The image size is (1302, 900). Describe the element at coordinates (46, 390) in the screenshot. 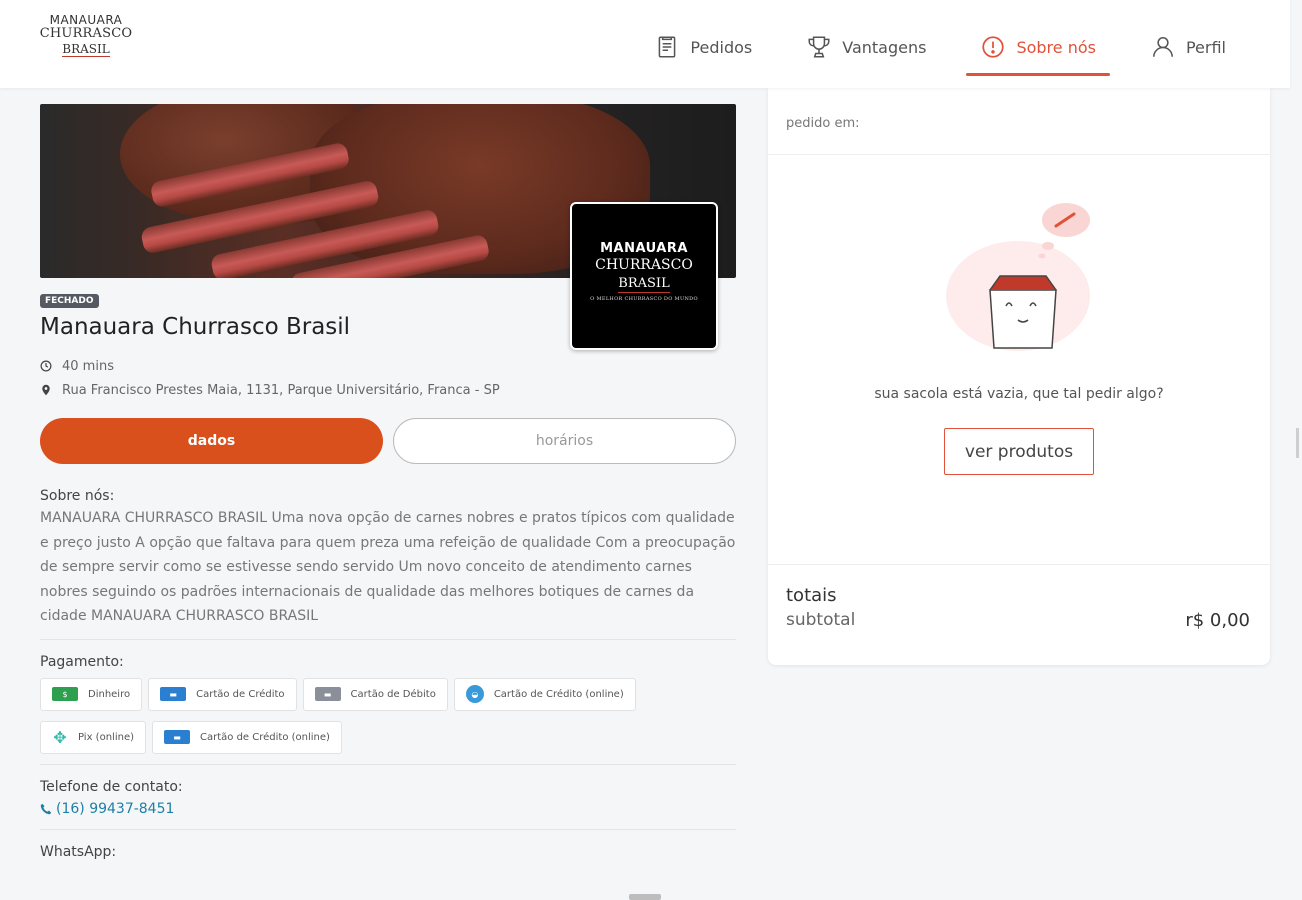

I see `location-pin-icon` at that location.